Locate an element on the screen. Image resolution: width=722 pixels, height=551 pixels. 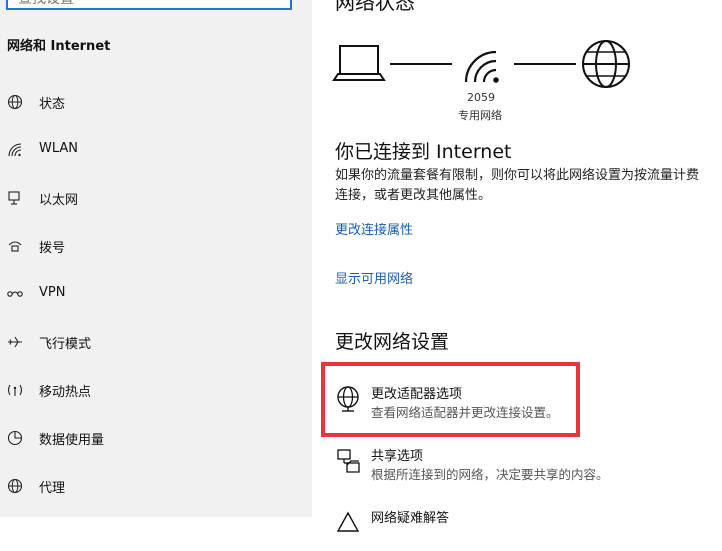
sidebar-item-proxy: 代理 is located at coordinates (156, 486).